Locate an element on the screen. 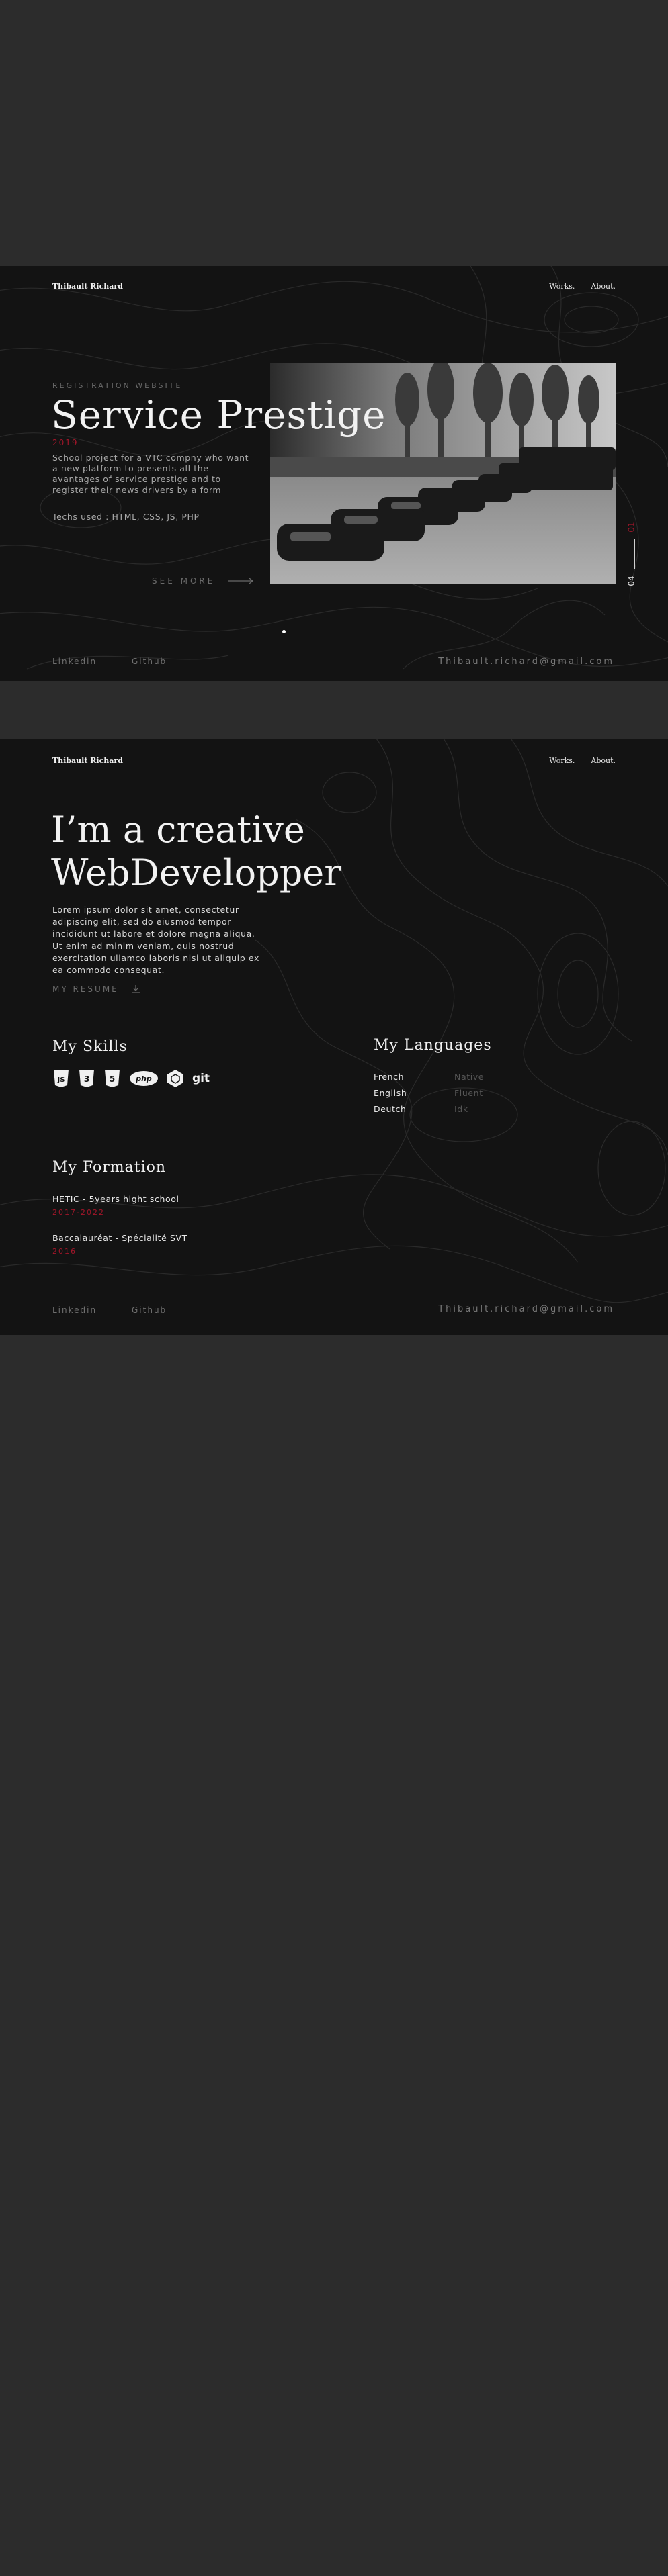 The width and height of the screenshot is (668, 2576). intro-line: ea commodo consequat. is located at coordinates (108, 970).